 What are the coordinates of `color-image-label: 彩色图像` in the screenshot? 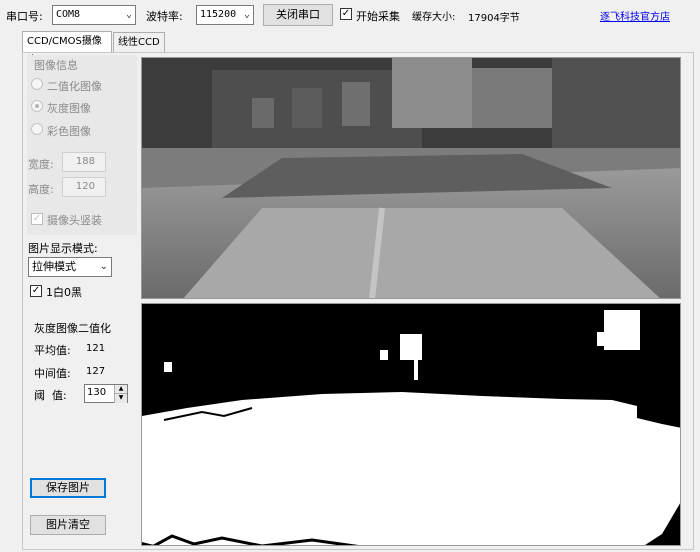 It's located at (69, 131).